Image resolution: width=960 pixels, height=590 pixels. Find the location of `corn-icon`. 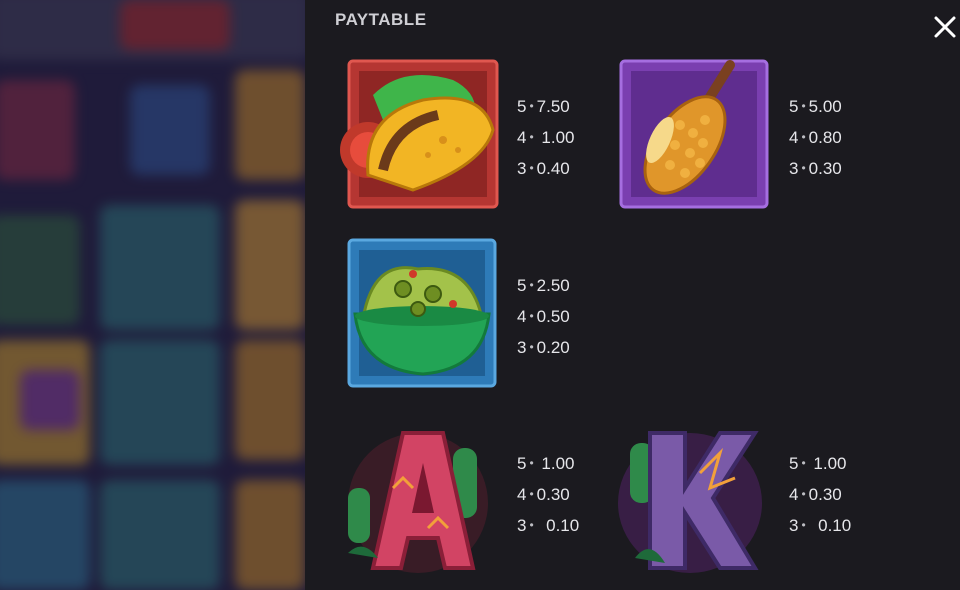

corn-icon is located at coordinates (694, 134).